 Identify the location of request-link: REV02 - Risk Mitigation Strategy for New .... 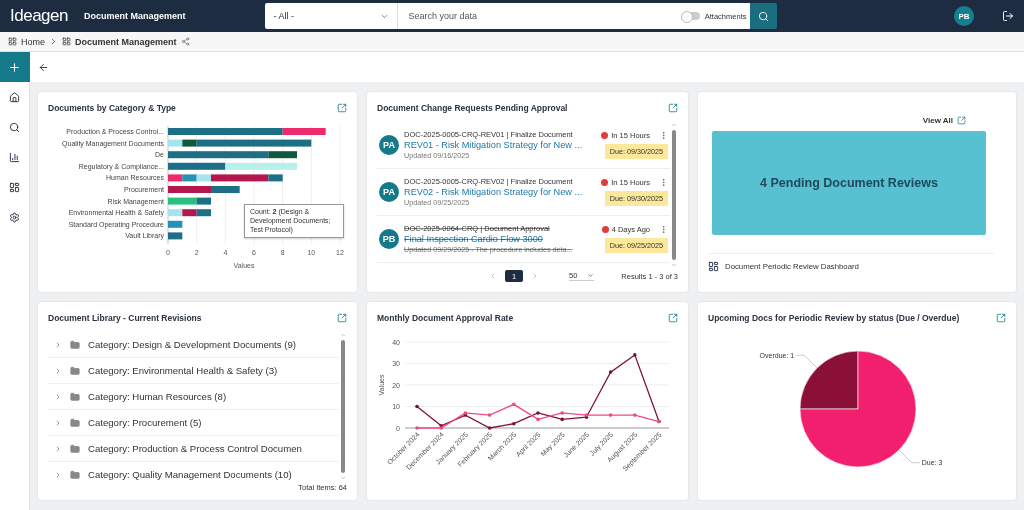
(497, 192).